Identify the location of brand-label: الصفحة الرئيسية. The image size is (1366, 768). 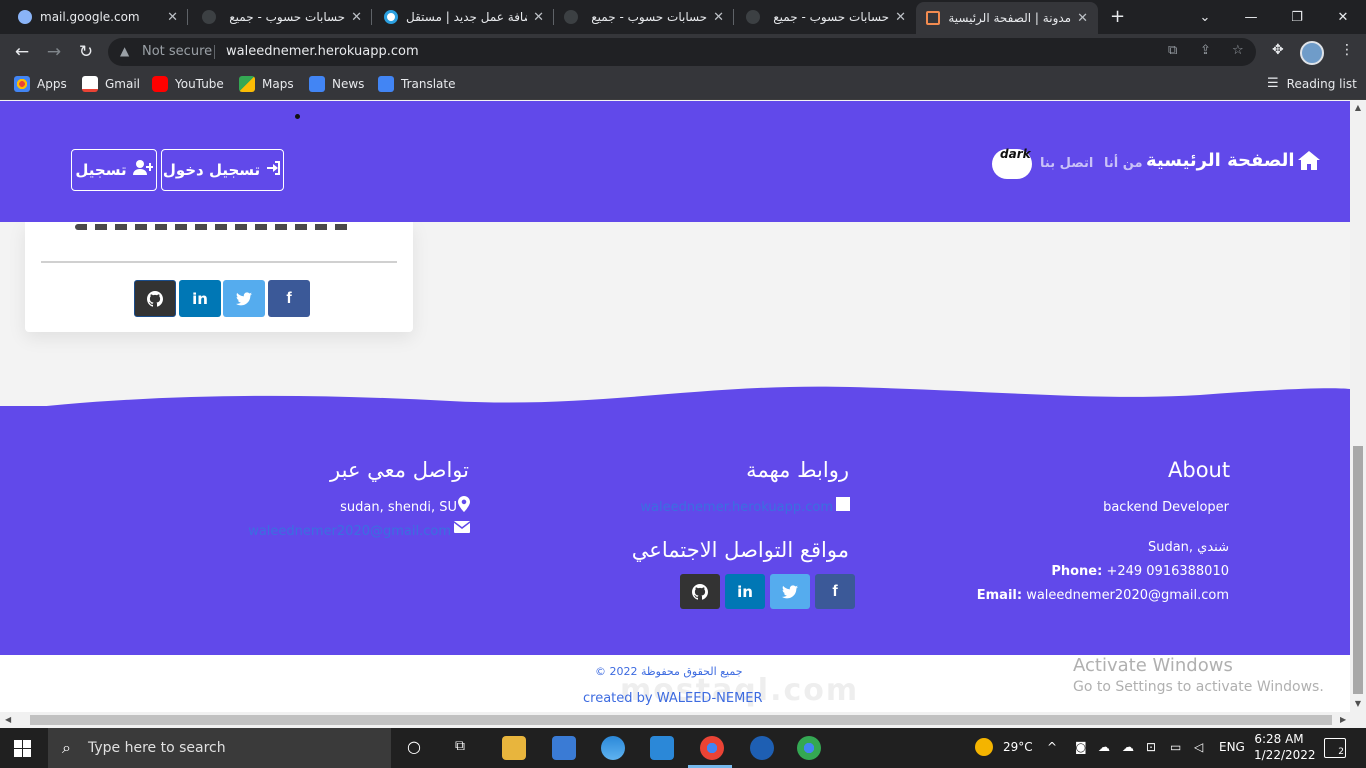
(1220, 160).